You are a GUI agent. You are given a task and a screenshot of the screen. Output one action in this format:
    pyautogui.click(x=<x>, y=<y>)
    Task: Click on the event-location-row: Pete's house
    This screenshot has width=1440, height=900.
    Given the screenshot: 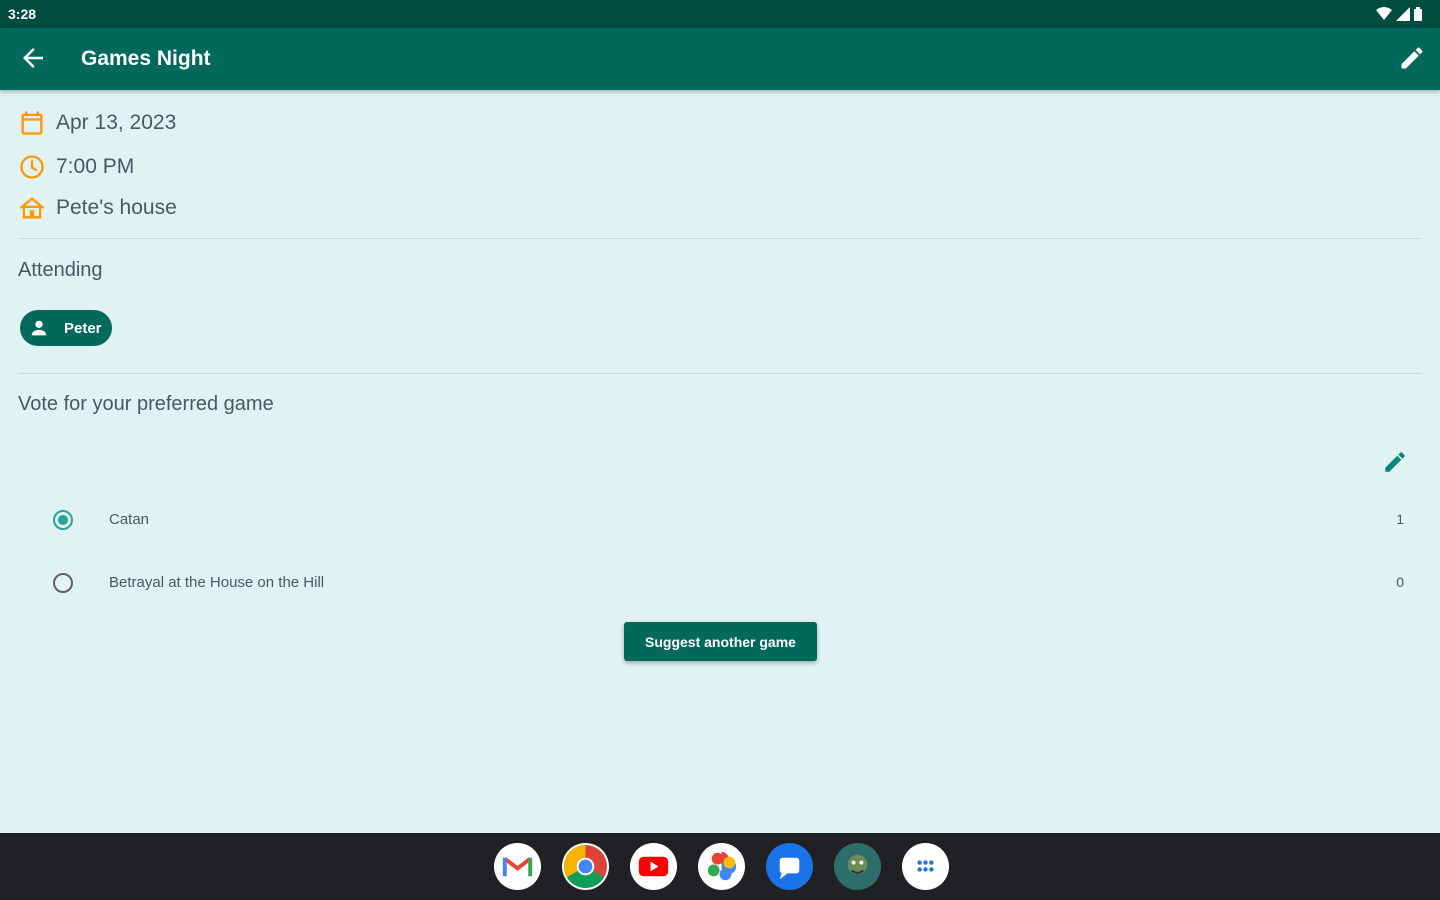 What is the action you would take?
    pyautogui.click(x=97, y=208)
    